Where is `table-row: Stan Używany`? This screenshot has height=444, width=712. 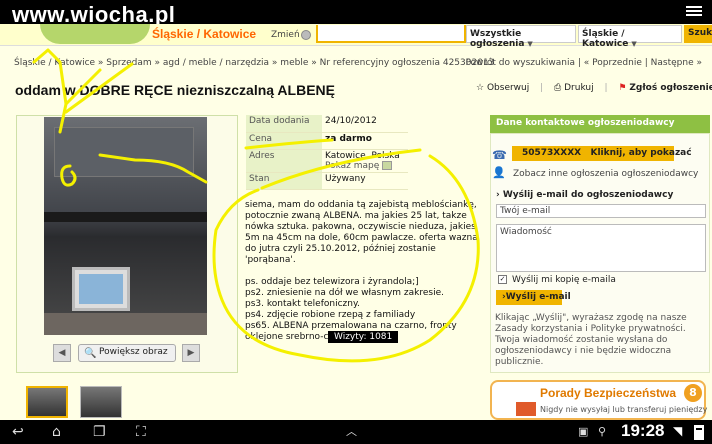
table-row: Stan Używany is located at coordinates (327, 181).